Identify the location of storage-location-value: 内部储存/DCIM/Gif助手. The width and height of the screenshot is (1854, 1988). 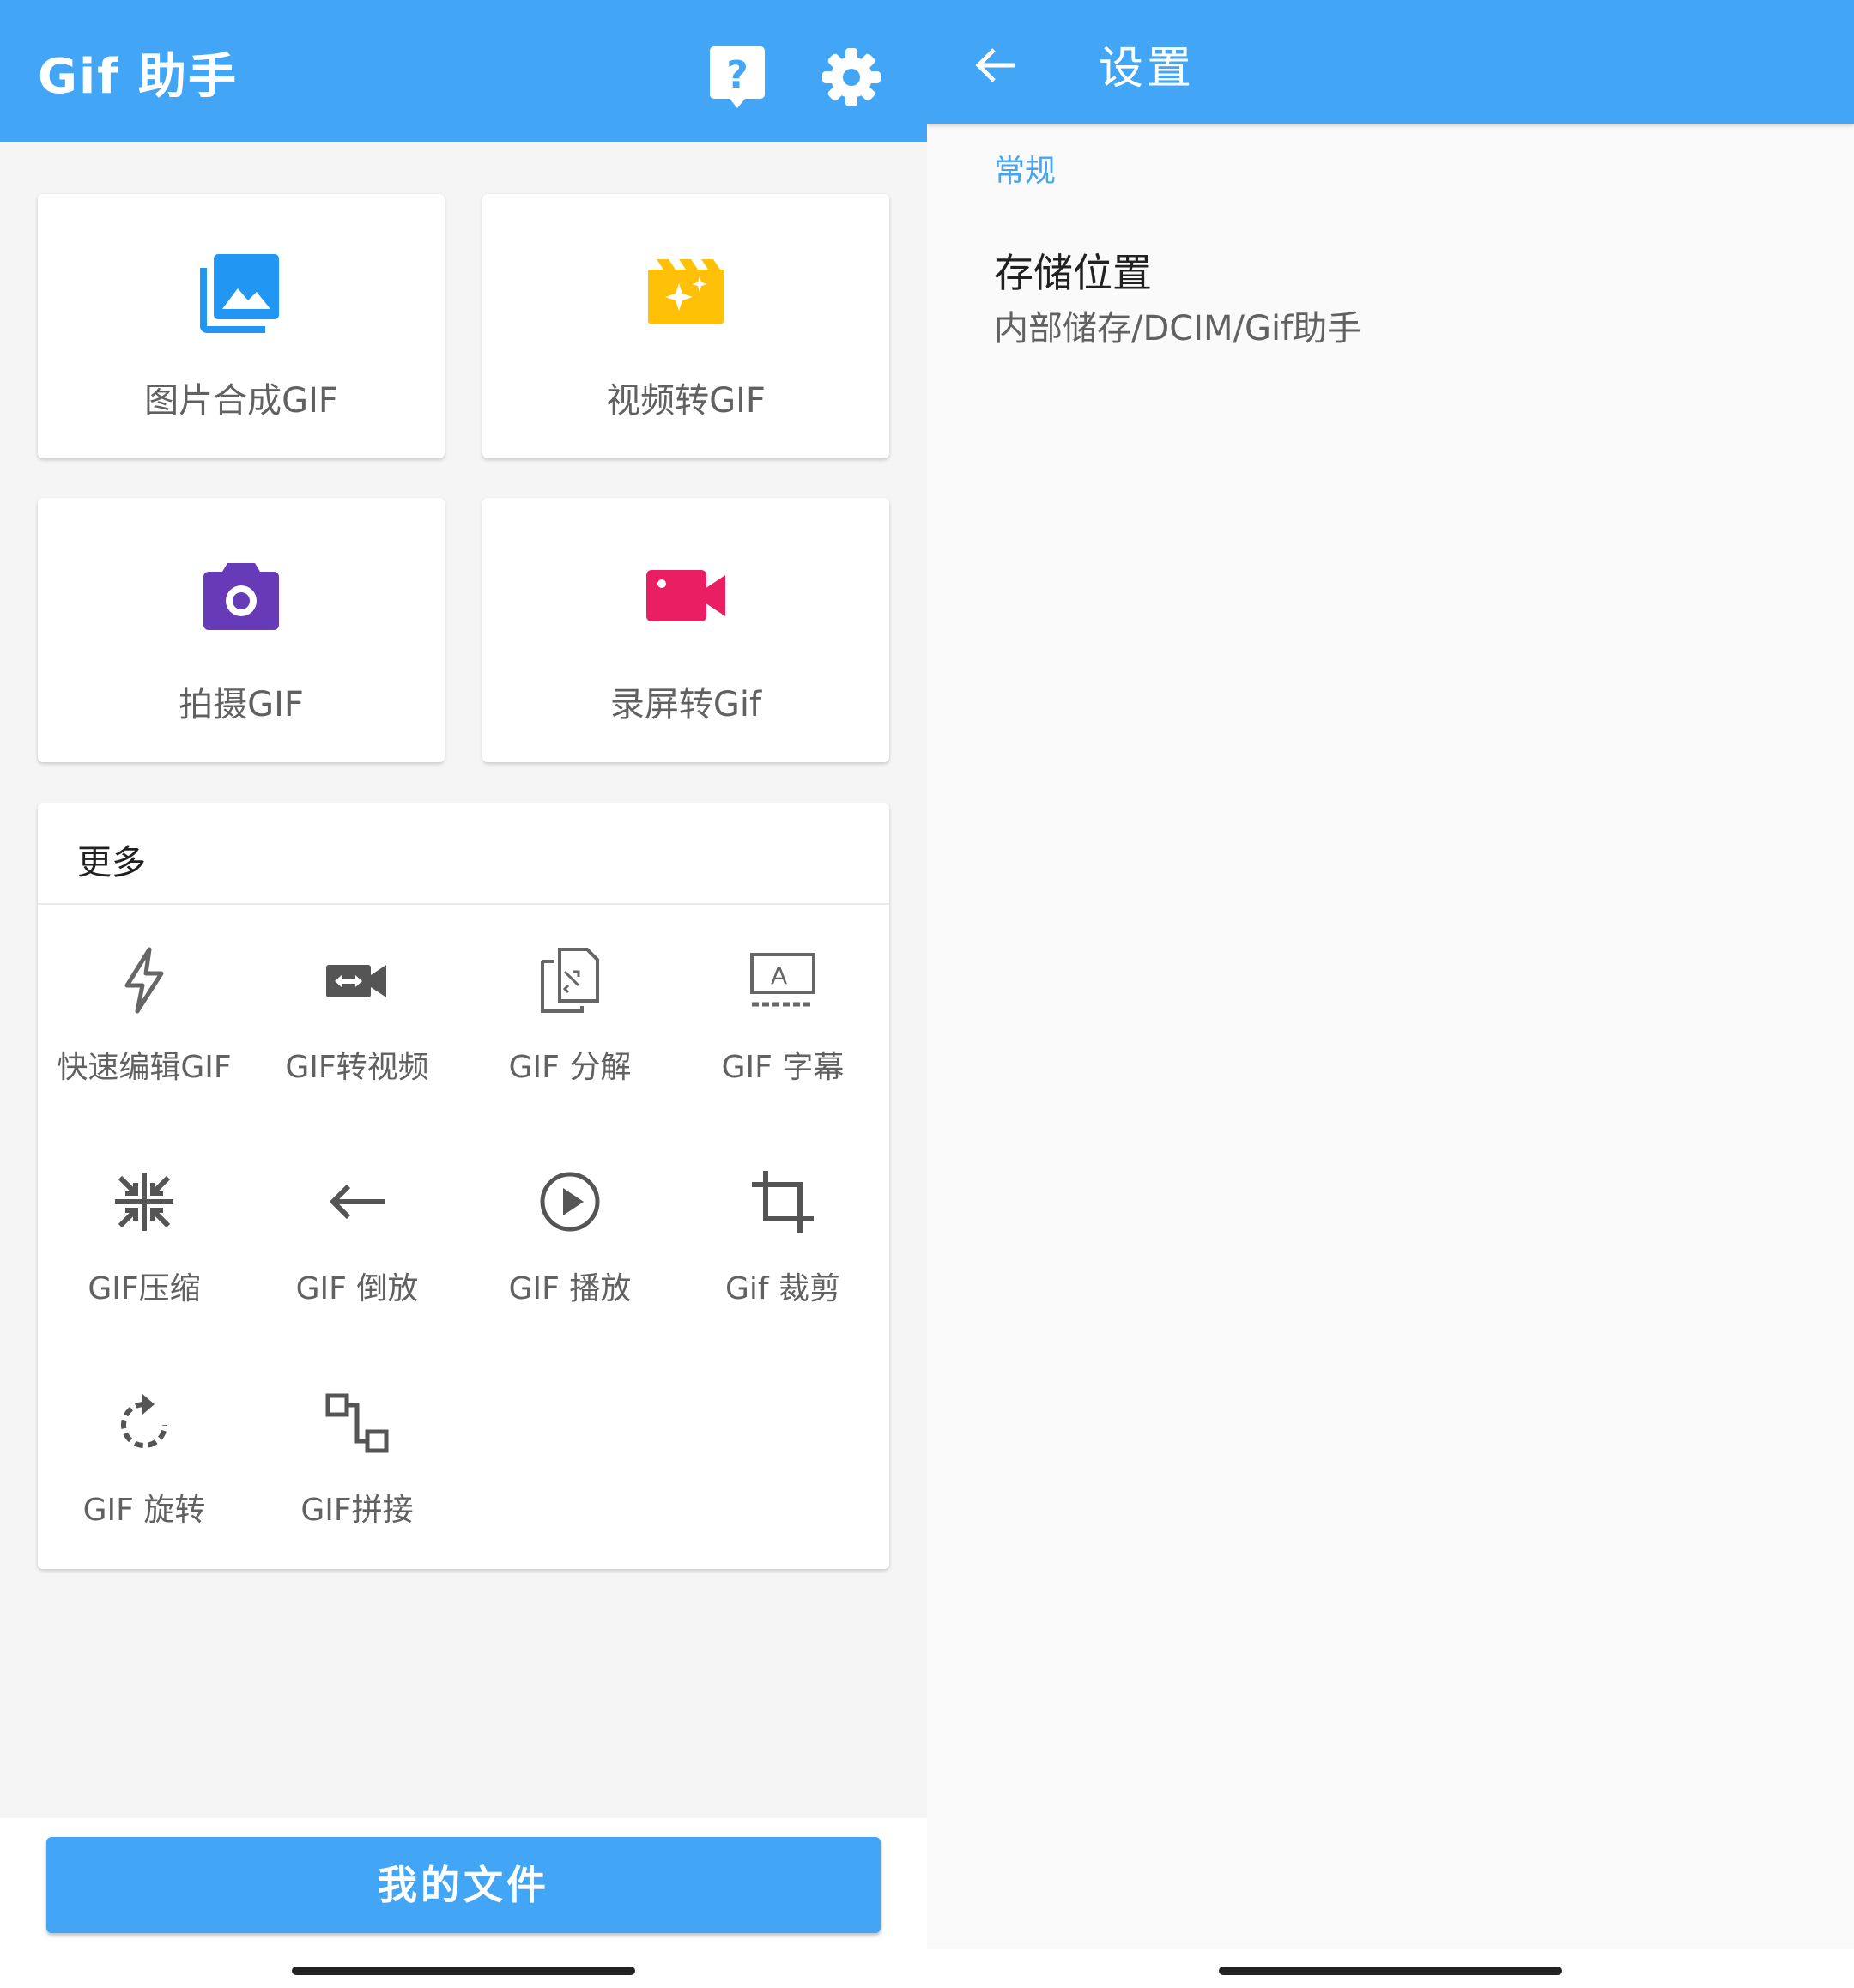
(1178, 329).